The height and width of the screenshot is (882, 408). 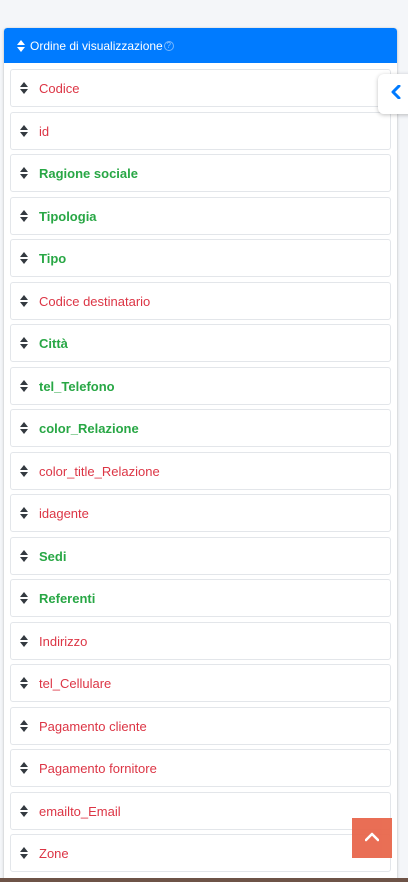 What do you see at coordinates (200, 598) in the screenshot?
I see `sortable-field-item: Referenti` at bounding box center [200, 598].